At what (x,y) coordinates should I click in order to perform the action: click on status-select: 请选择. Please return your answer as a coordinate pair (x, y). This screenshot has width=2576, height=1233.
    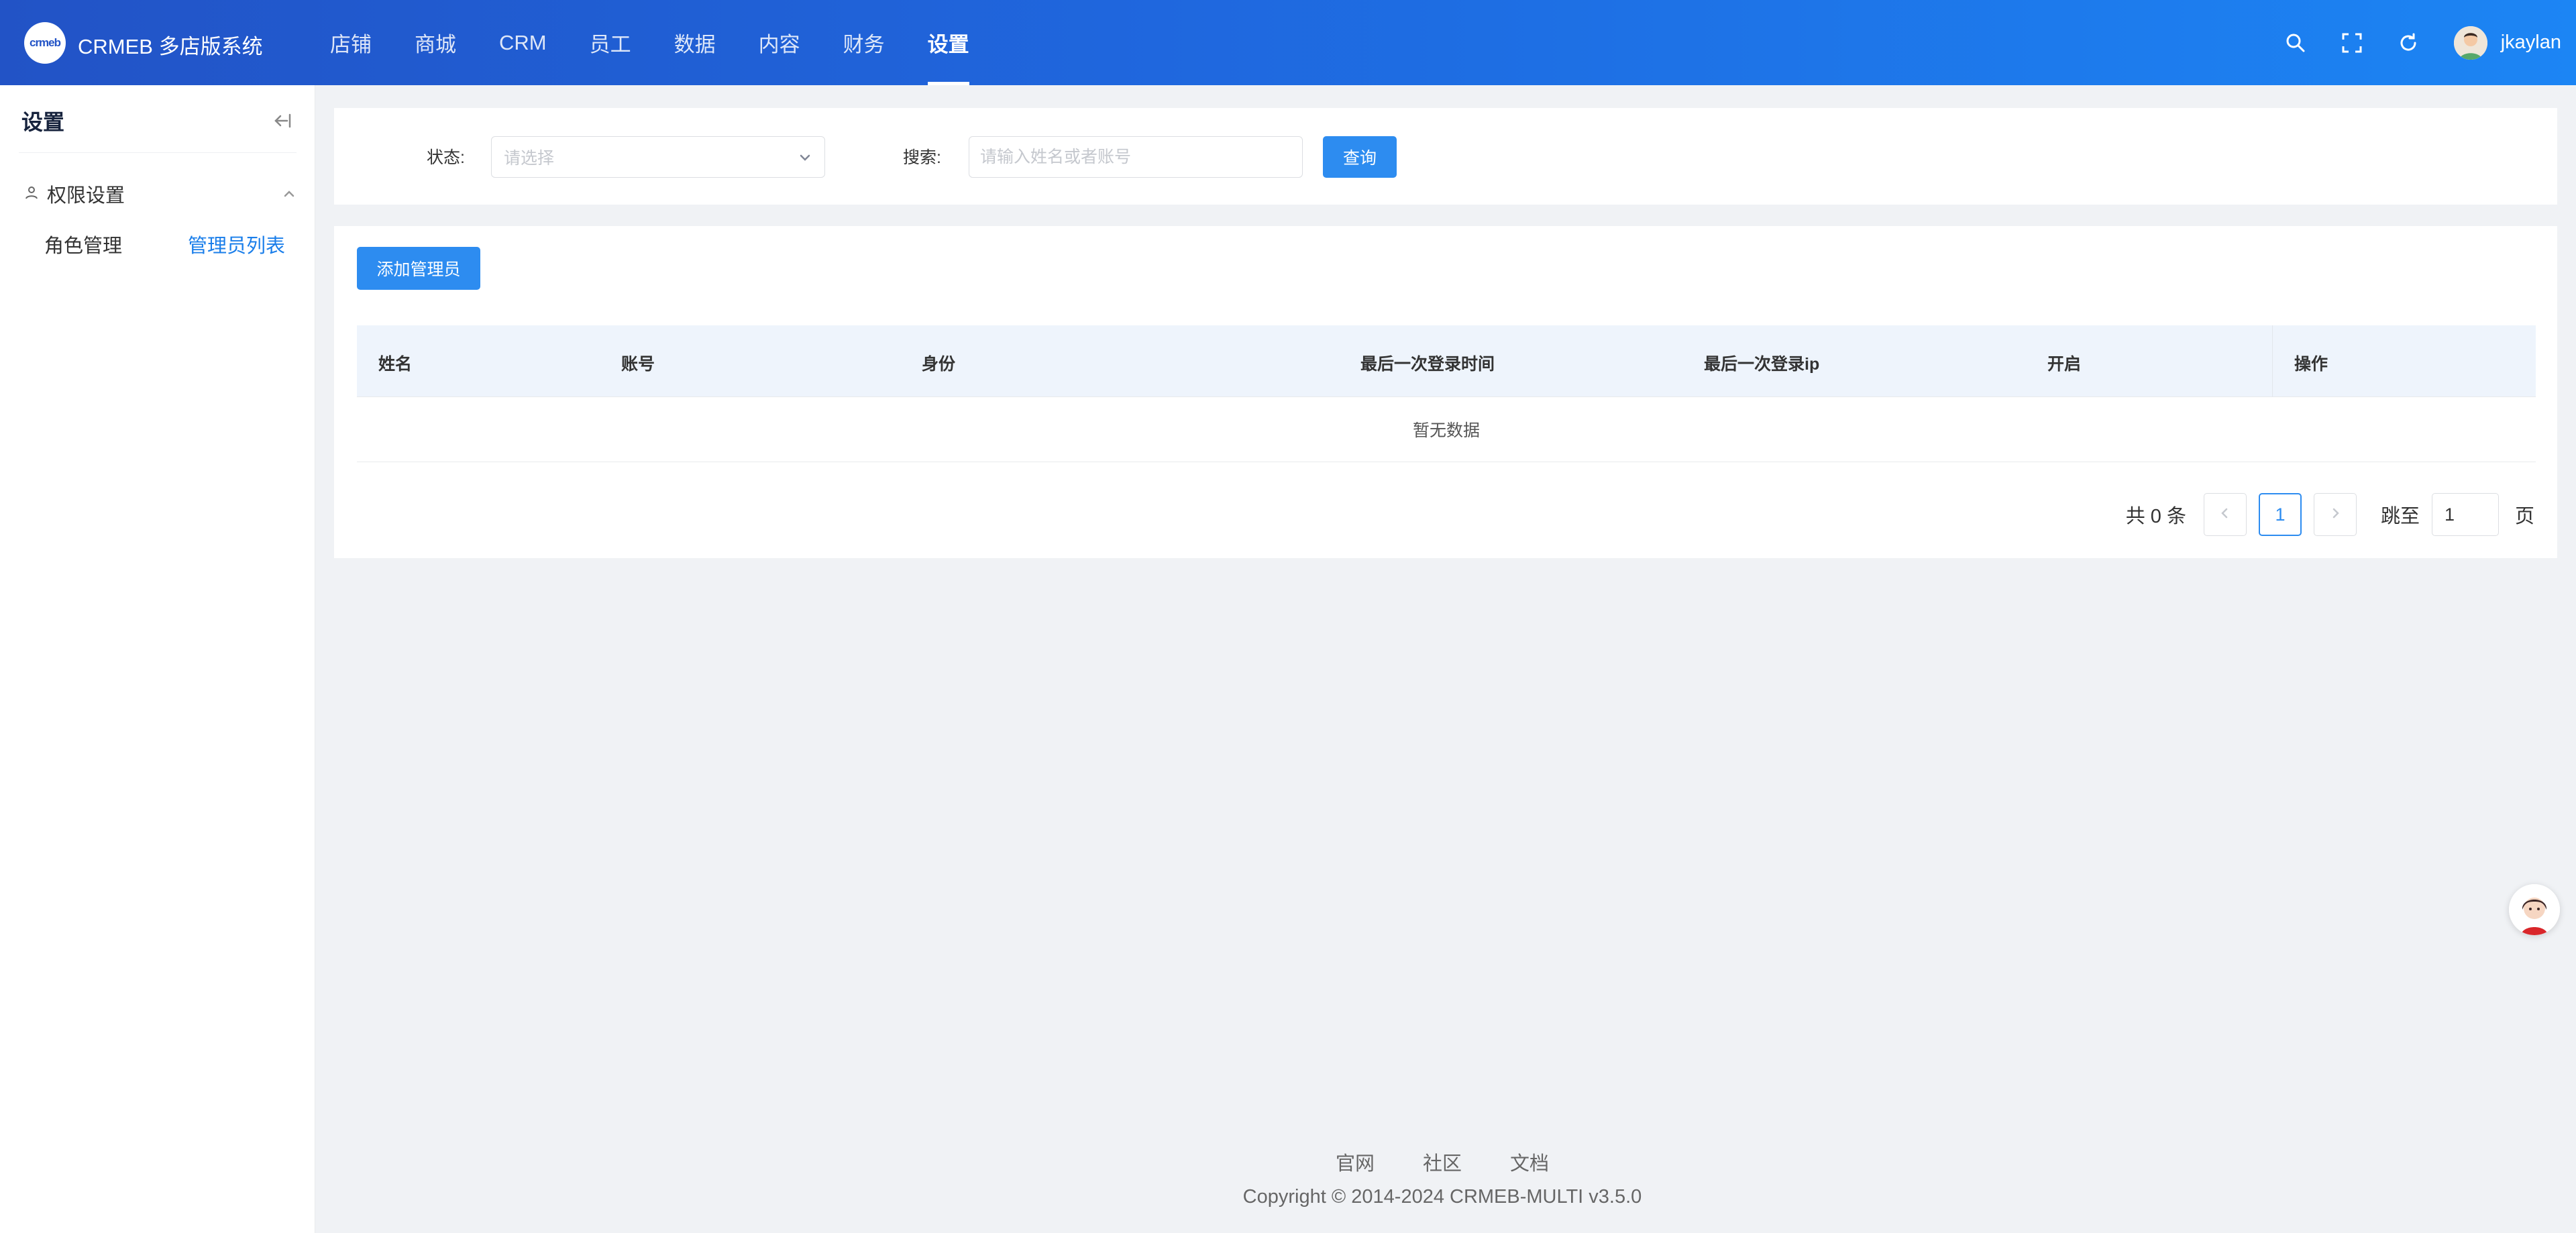
    Looking at the image, I should click on (658, 157).